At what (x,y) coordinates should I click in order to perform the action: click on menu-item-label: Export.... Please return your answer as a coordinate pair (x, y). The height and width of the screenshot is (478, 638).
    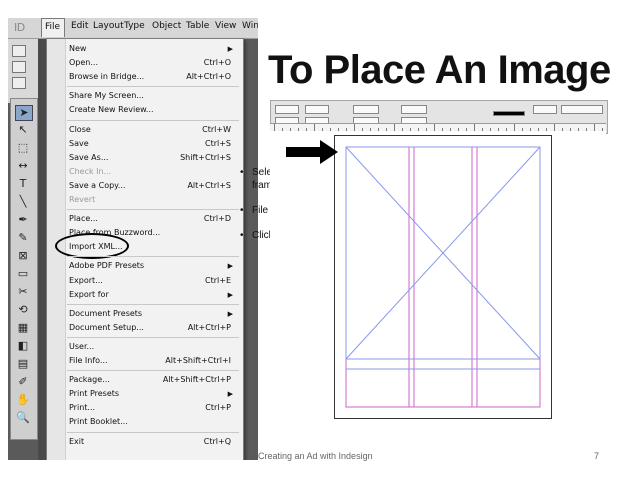
    Looking at the image, I should click on (86, 280).